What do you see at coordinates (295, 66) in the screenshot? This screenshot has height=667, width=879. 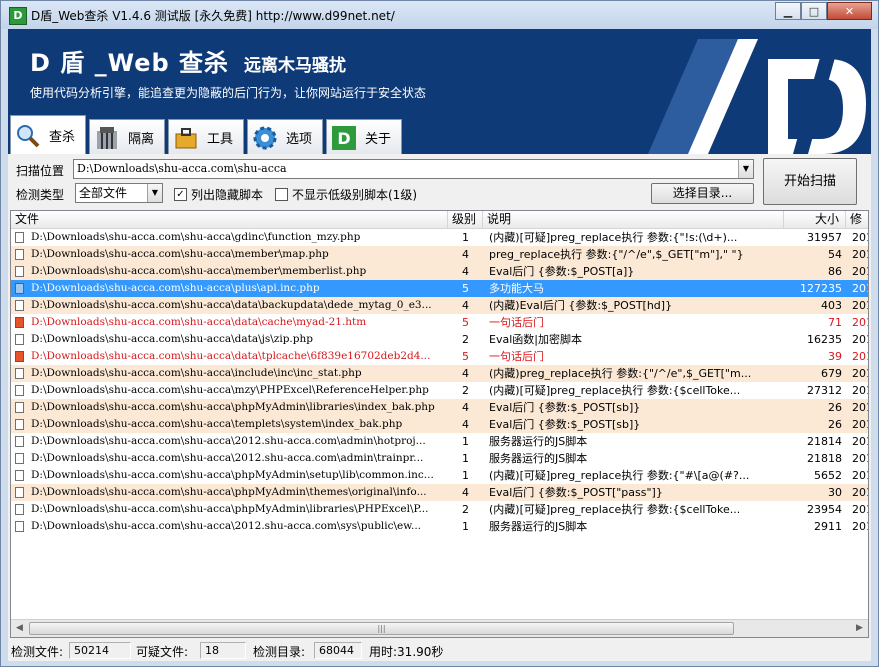 I see `banner-subtitle: 远离木马骚扰` at bounding box center [295, 66].